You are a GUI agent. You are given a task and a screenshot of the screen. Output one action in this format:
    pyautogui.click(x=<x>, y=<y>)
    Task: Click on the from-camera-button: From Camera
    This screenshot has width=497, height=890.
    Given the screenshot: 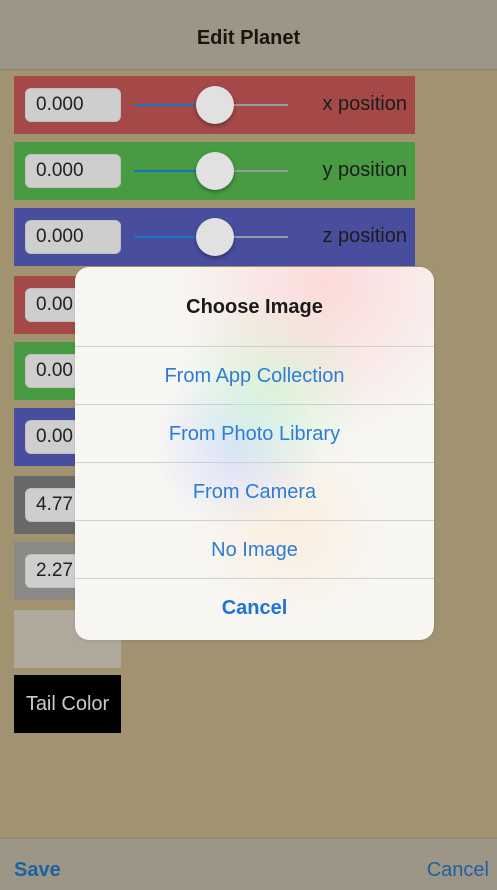 What is the action you would take?
    pyautogui.click(x=254, y=492)
    